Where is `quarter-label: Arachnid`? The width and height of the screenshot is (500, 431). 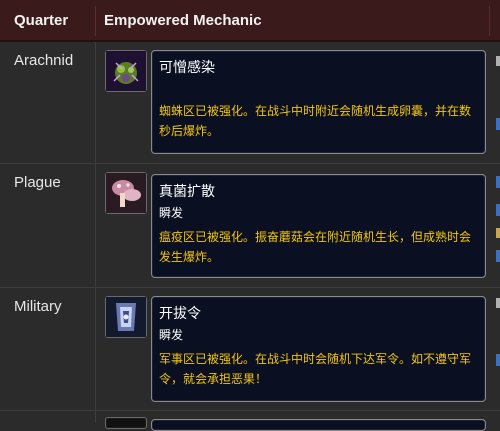 quarter-label: Arachnid is located at coordinates (44, 60).